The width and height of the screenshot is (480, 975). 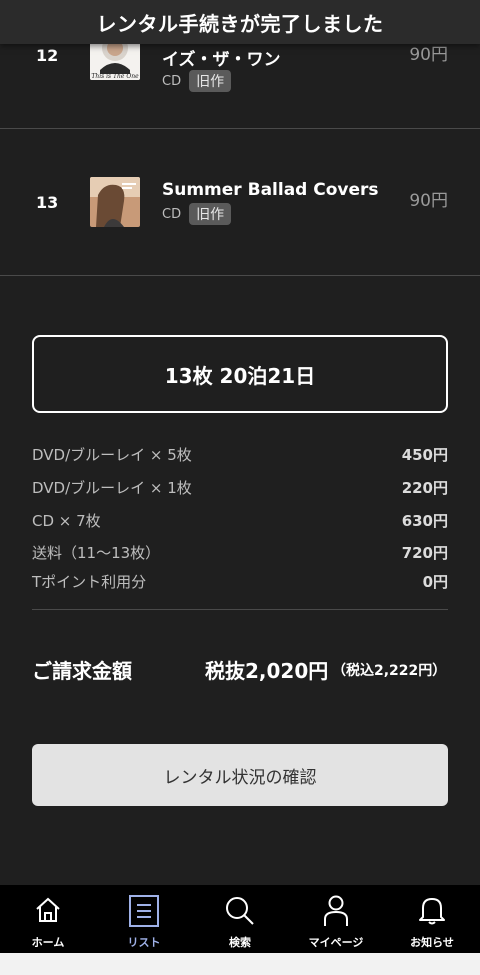 I want to click on tab-home: ホーム, so click(x=48, y=919).